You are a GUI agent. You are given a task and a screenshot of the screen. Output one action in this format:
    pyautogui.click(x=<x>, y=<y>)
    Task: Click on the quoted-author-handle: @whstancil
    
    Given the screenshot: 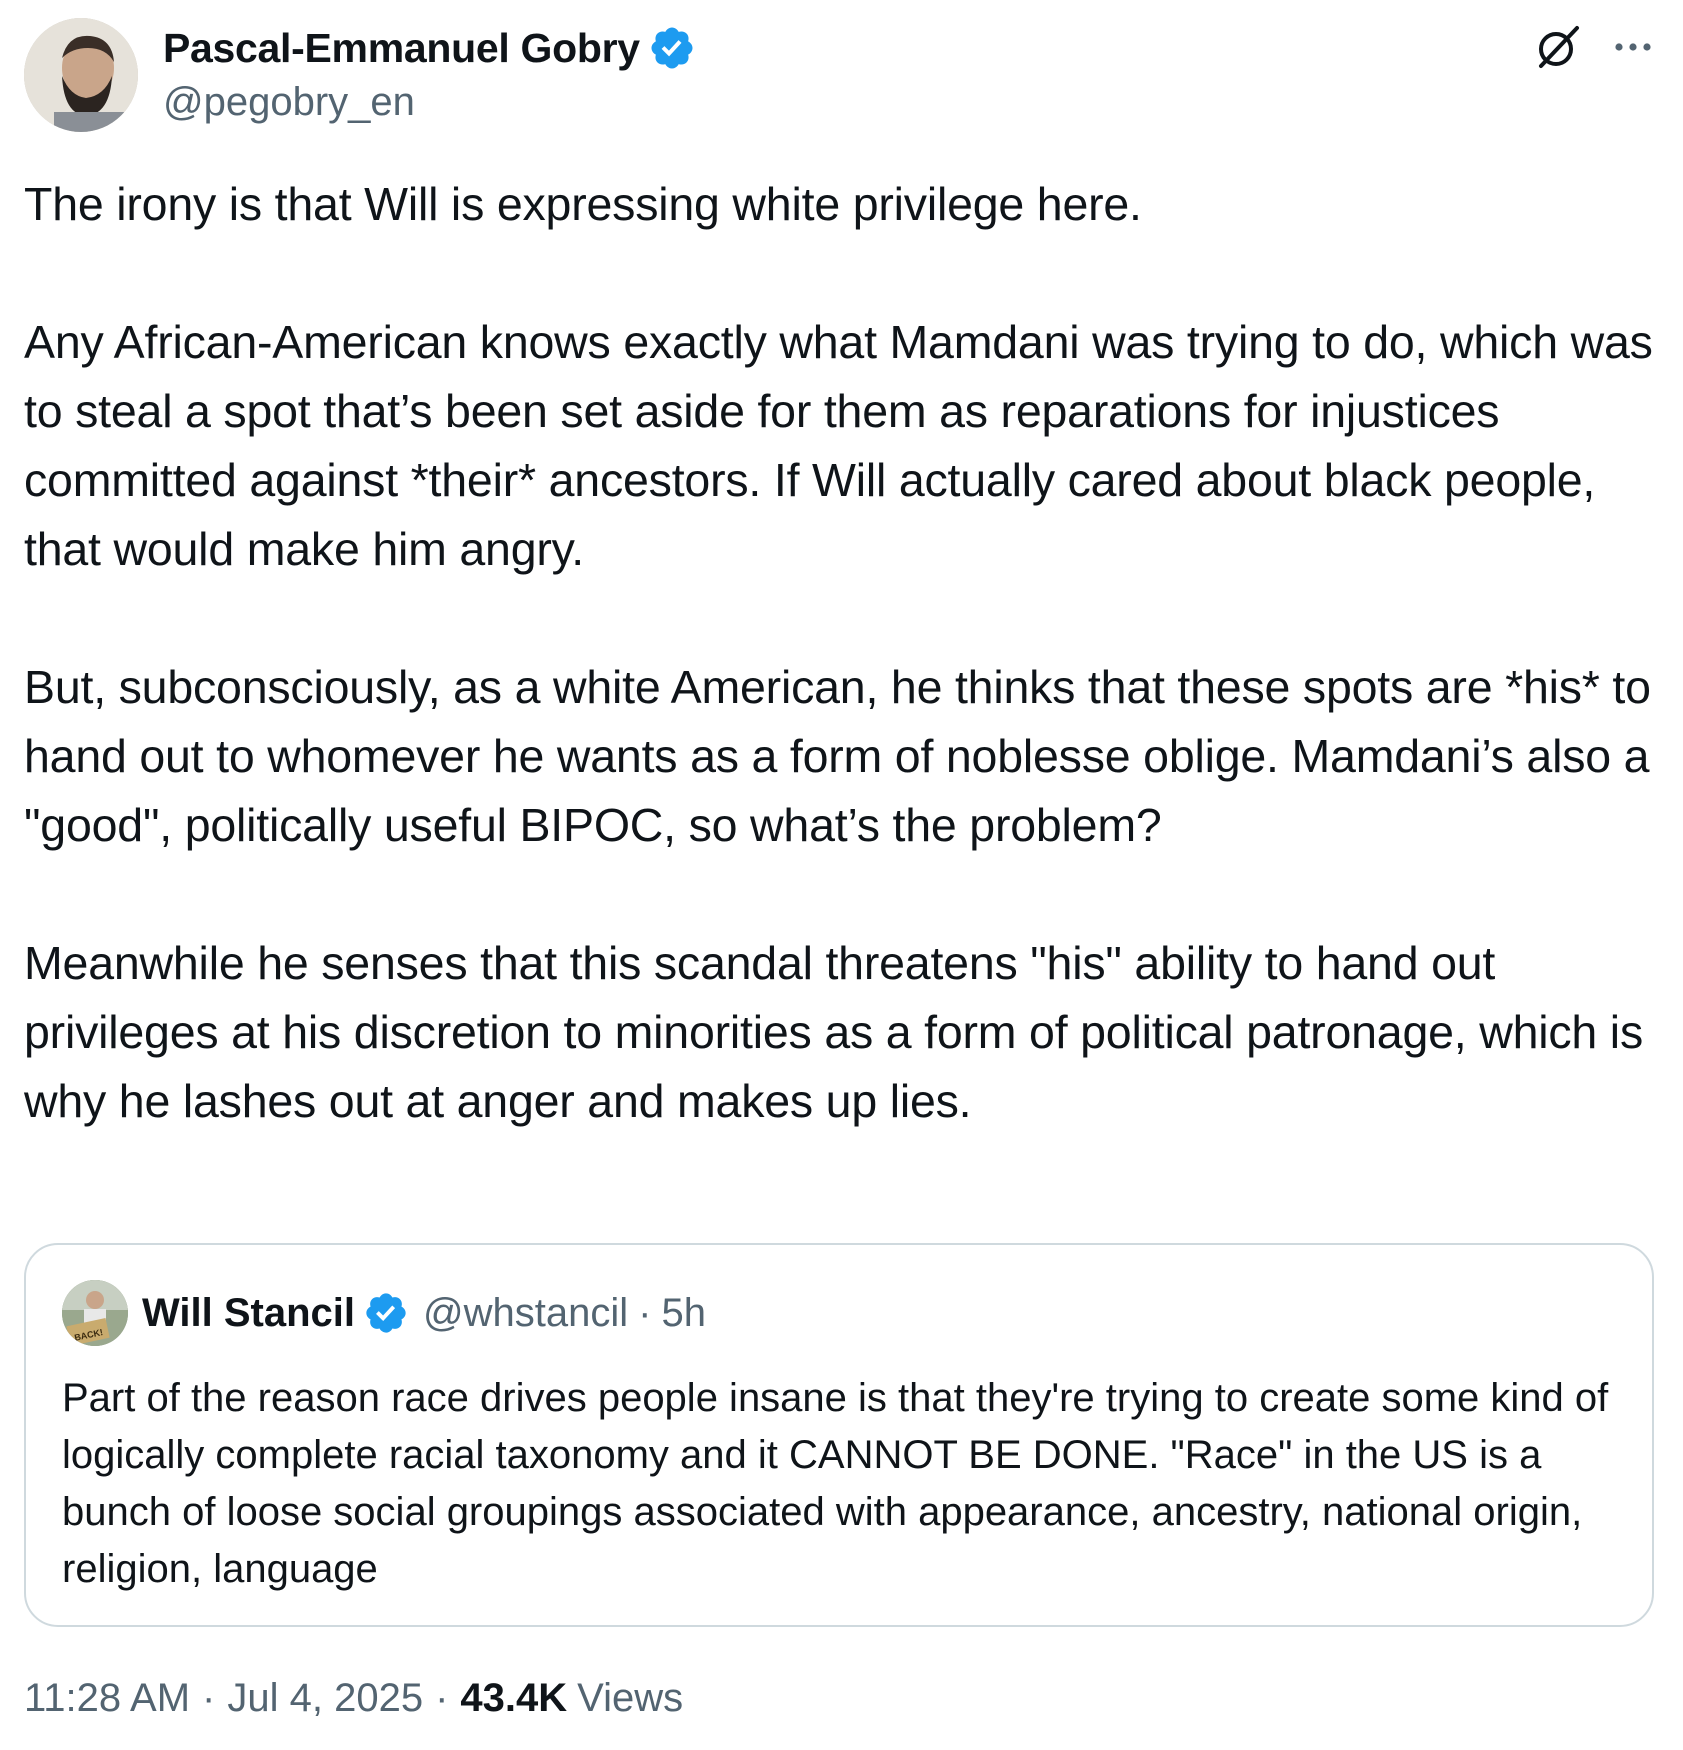 What is the action you would take?
    pyautogui.click(x=525, y=1313)
    